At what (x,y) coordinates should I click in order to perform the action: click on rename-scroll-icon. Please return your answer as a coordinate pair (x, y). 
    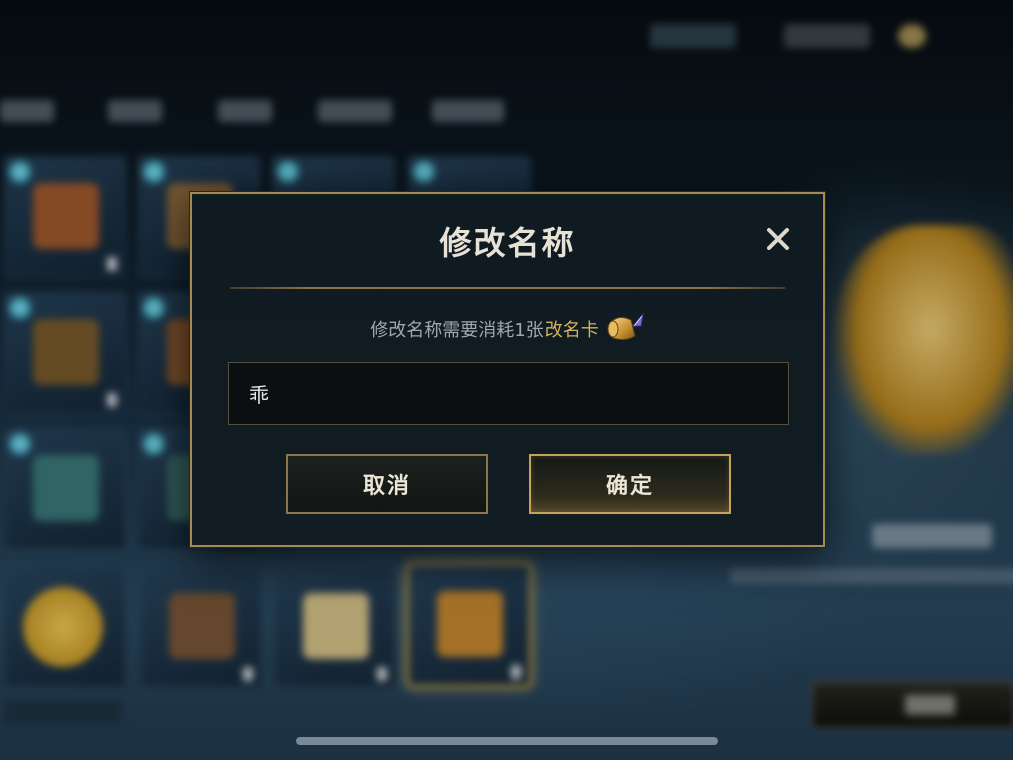
    Looking at the image, I should click on (625, 329).